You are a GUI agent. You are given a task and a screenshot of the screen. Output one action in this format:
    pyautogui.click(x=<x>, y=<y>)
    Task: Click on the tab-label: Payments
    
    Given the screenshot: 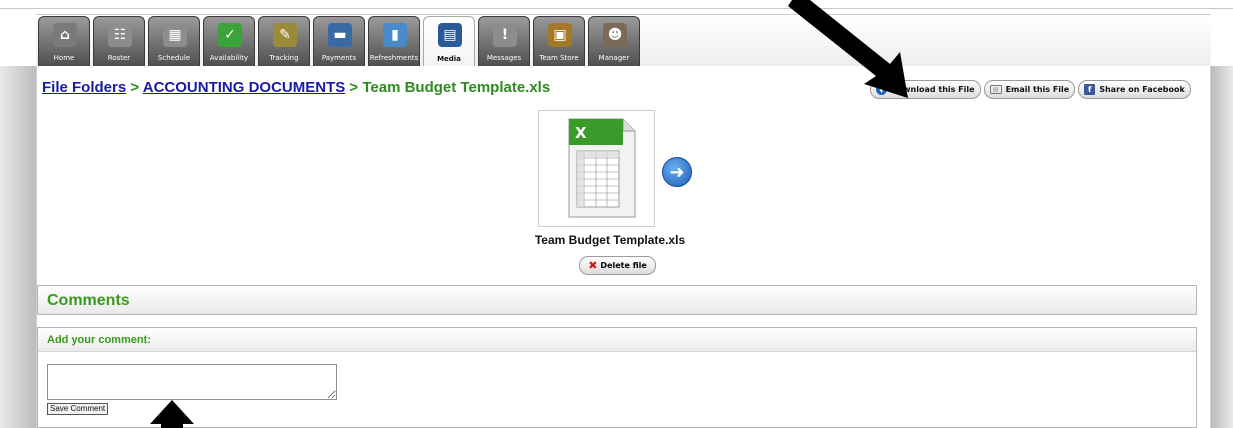 What is the action you would take?
    pyautogui.click(x=339, y=58)
    